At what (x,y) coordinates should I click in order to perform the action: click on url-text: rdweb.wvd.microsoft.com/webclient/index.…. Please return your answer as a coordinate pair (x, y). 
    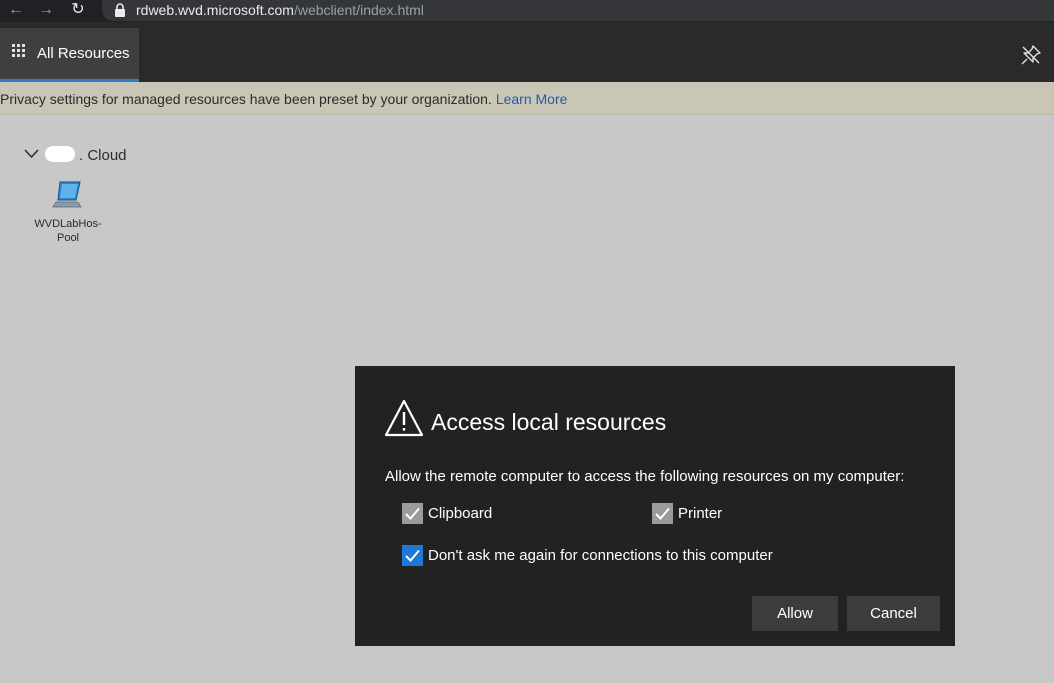
    Looking at the image, I should click on (280, 10).